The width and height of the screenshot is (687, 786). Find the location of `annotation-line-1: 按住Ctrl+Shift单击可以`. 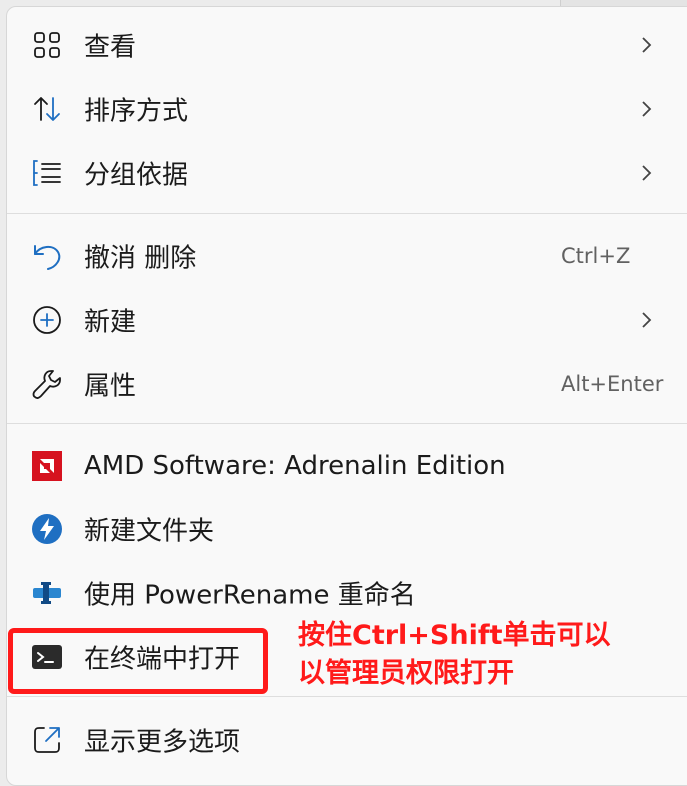

annotation-line-1: 按住Ctrl+Shift单击可以 is located at coordinates (454, 635).